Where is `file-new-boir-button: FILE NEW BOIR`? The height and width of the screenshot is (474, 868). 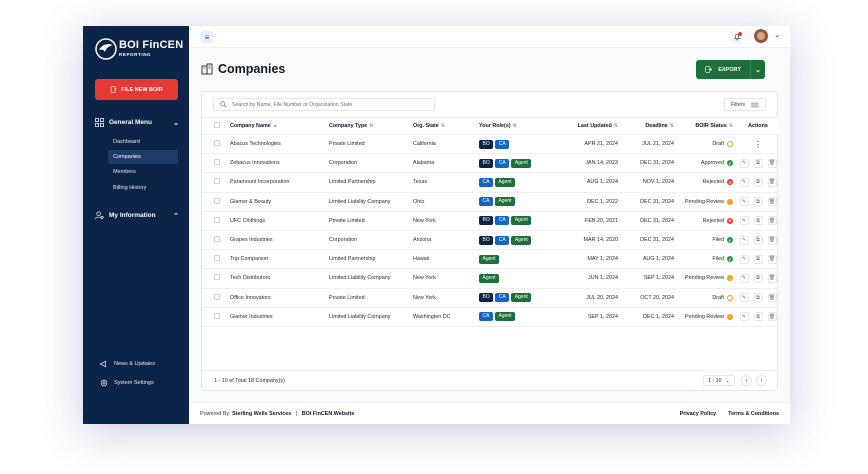
file-new-boir-button: FILE NEW BOIR is located at coordinates (136, 89).